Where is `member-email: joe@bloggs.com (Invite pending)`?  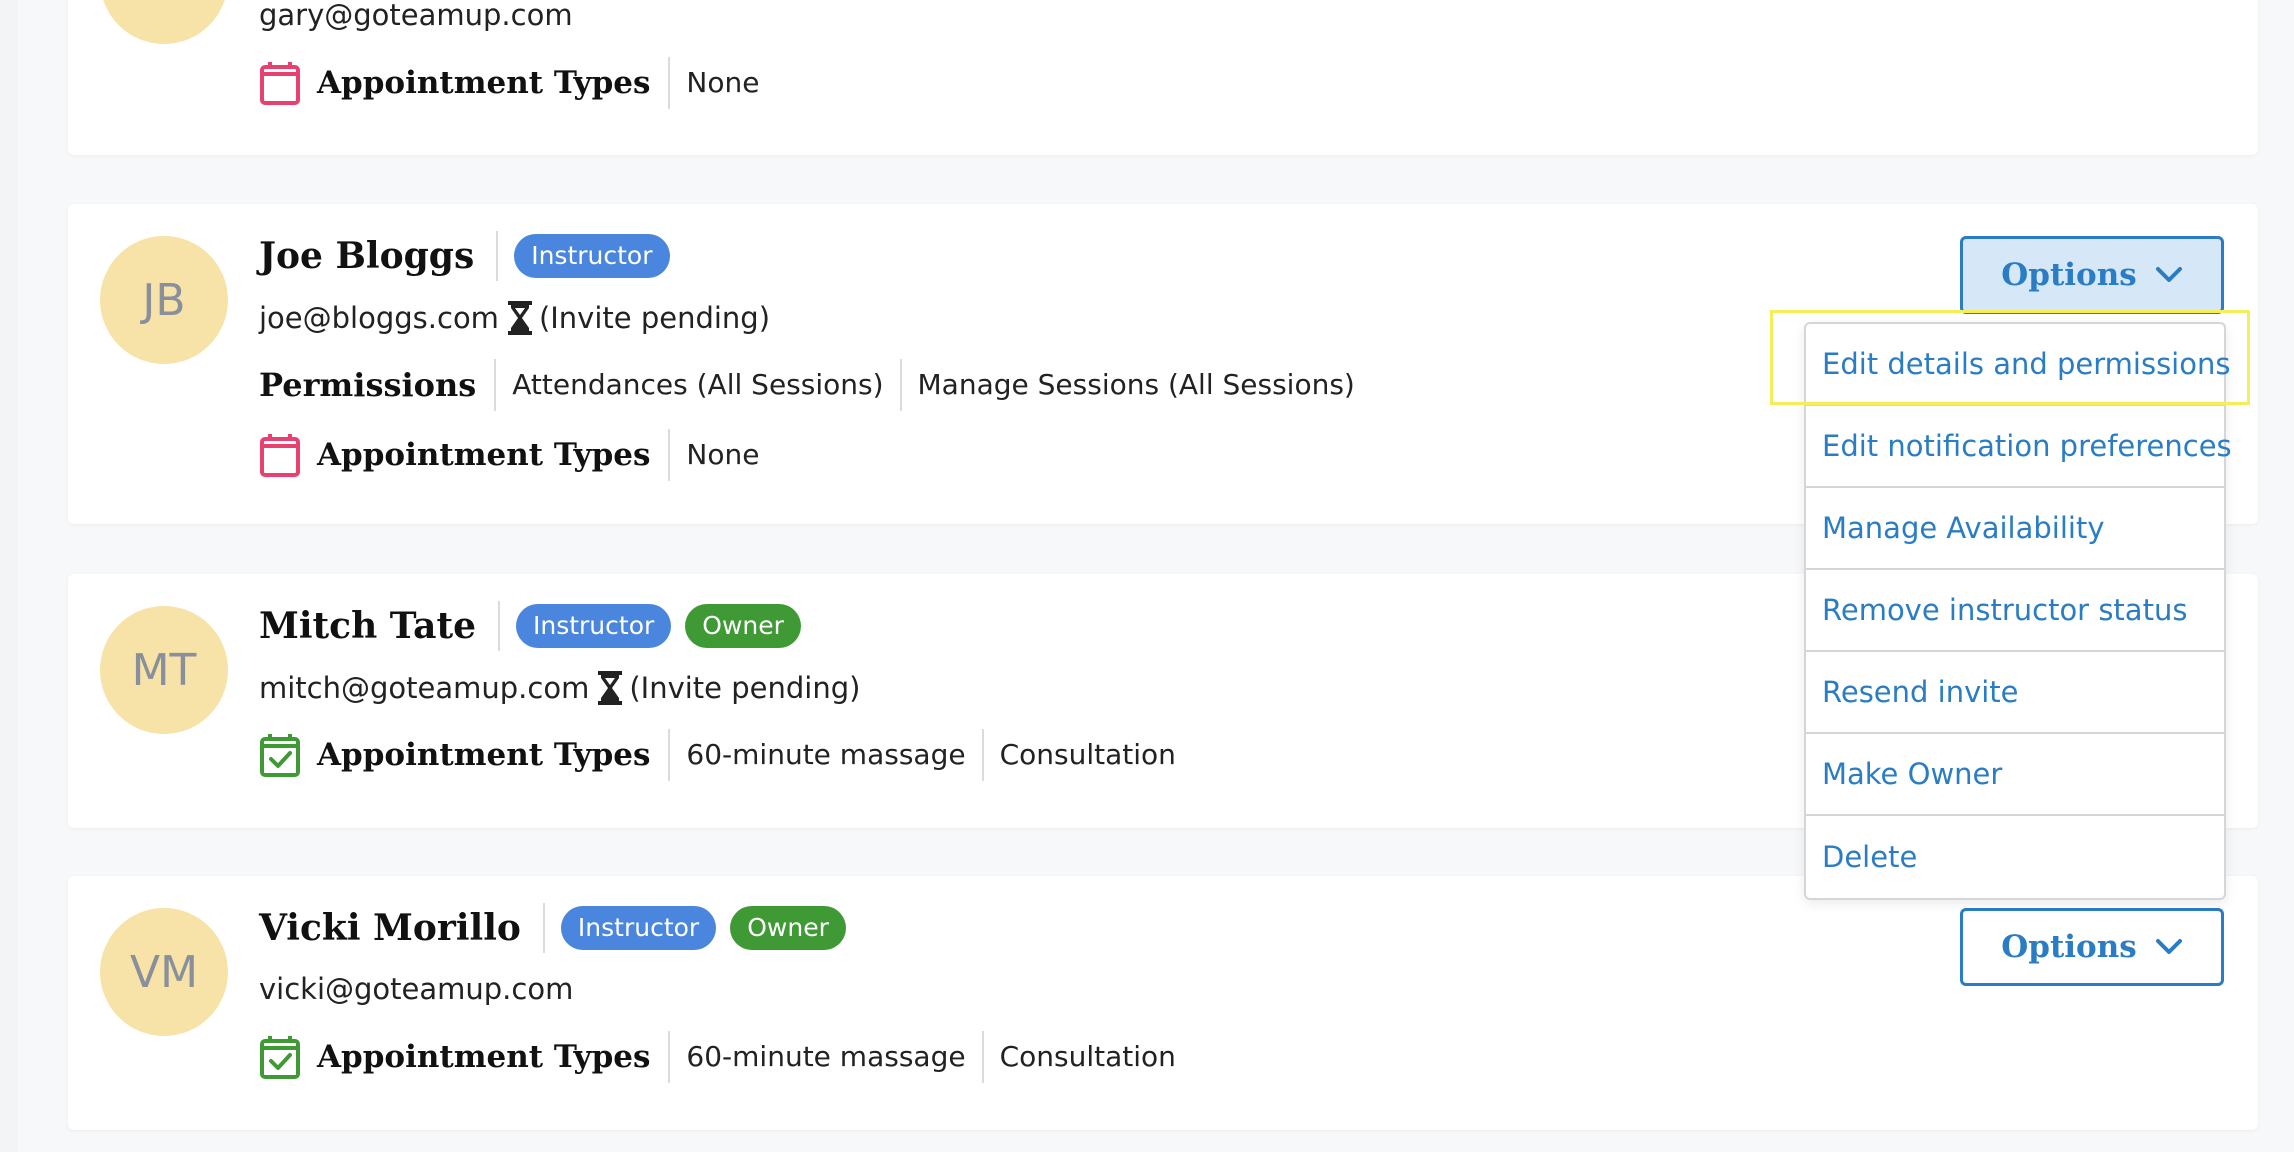 member-email: joe@bloggs.com (Invite pending) is located at coordinates (514, 318).